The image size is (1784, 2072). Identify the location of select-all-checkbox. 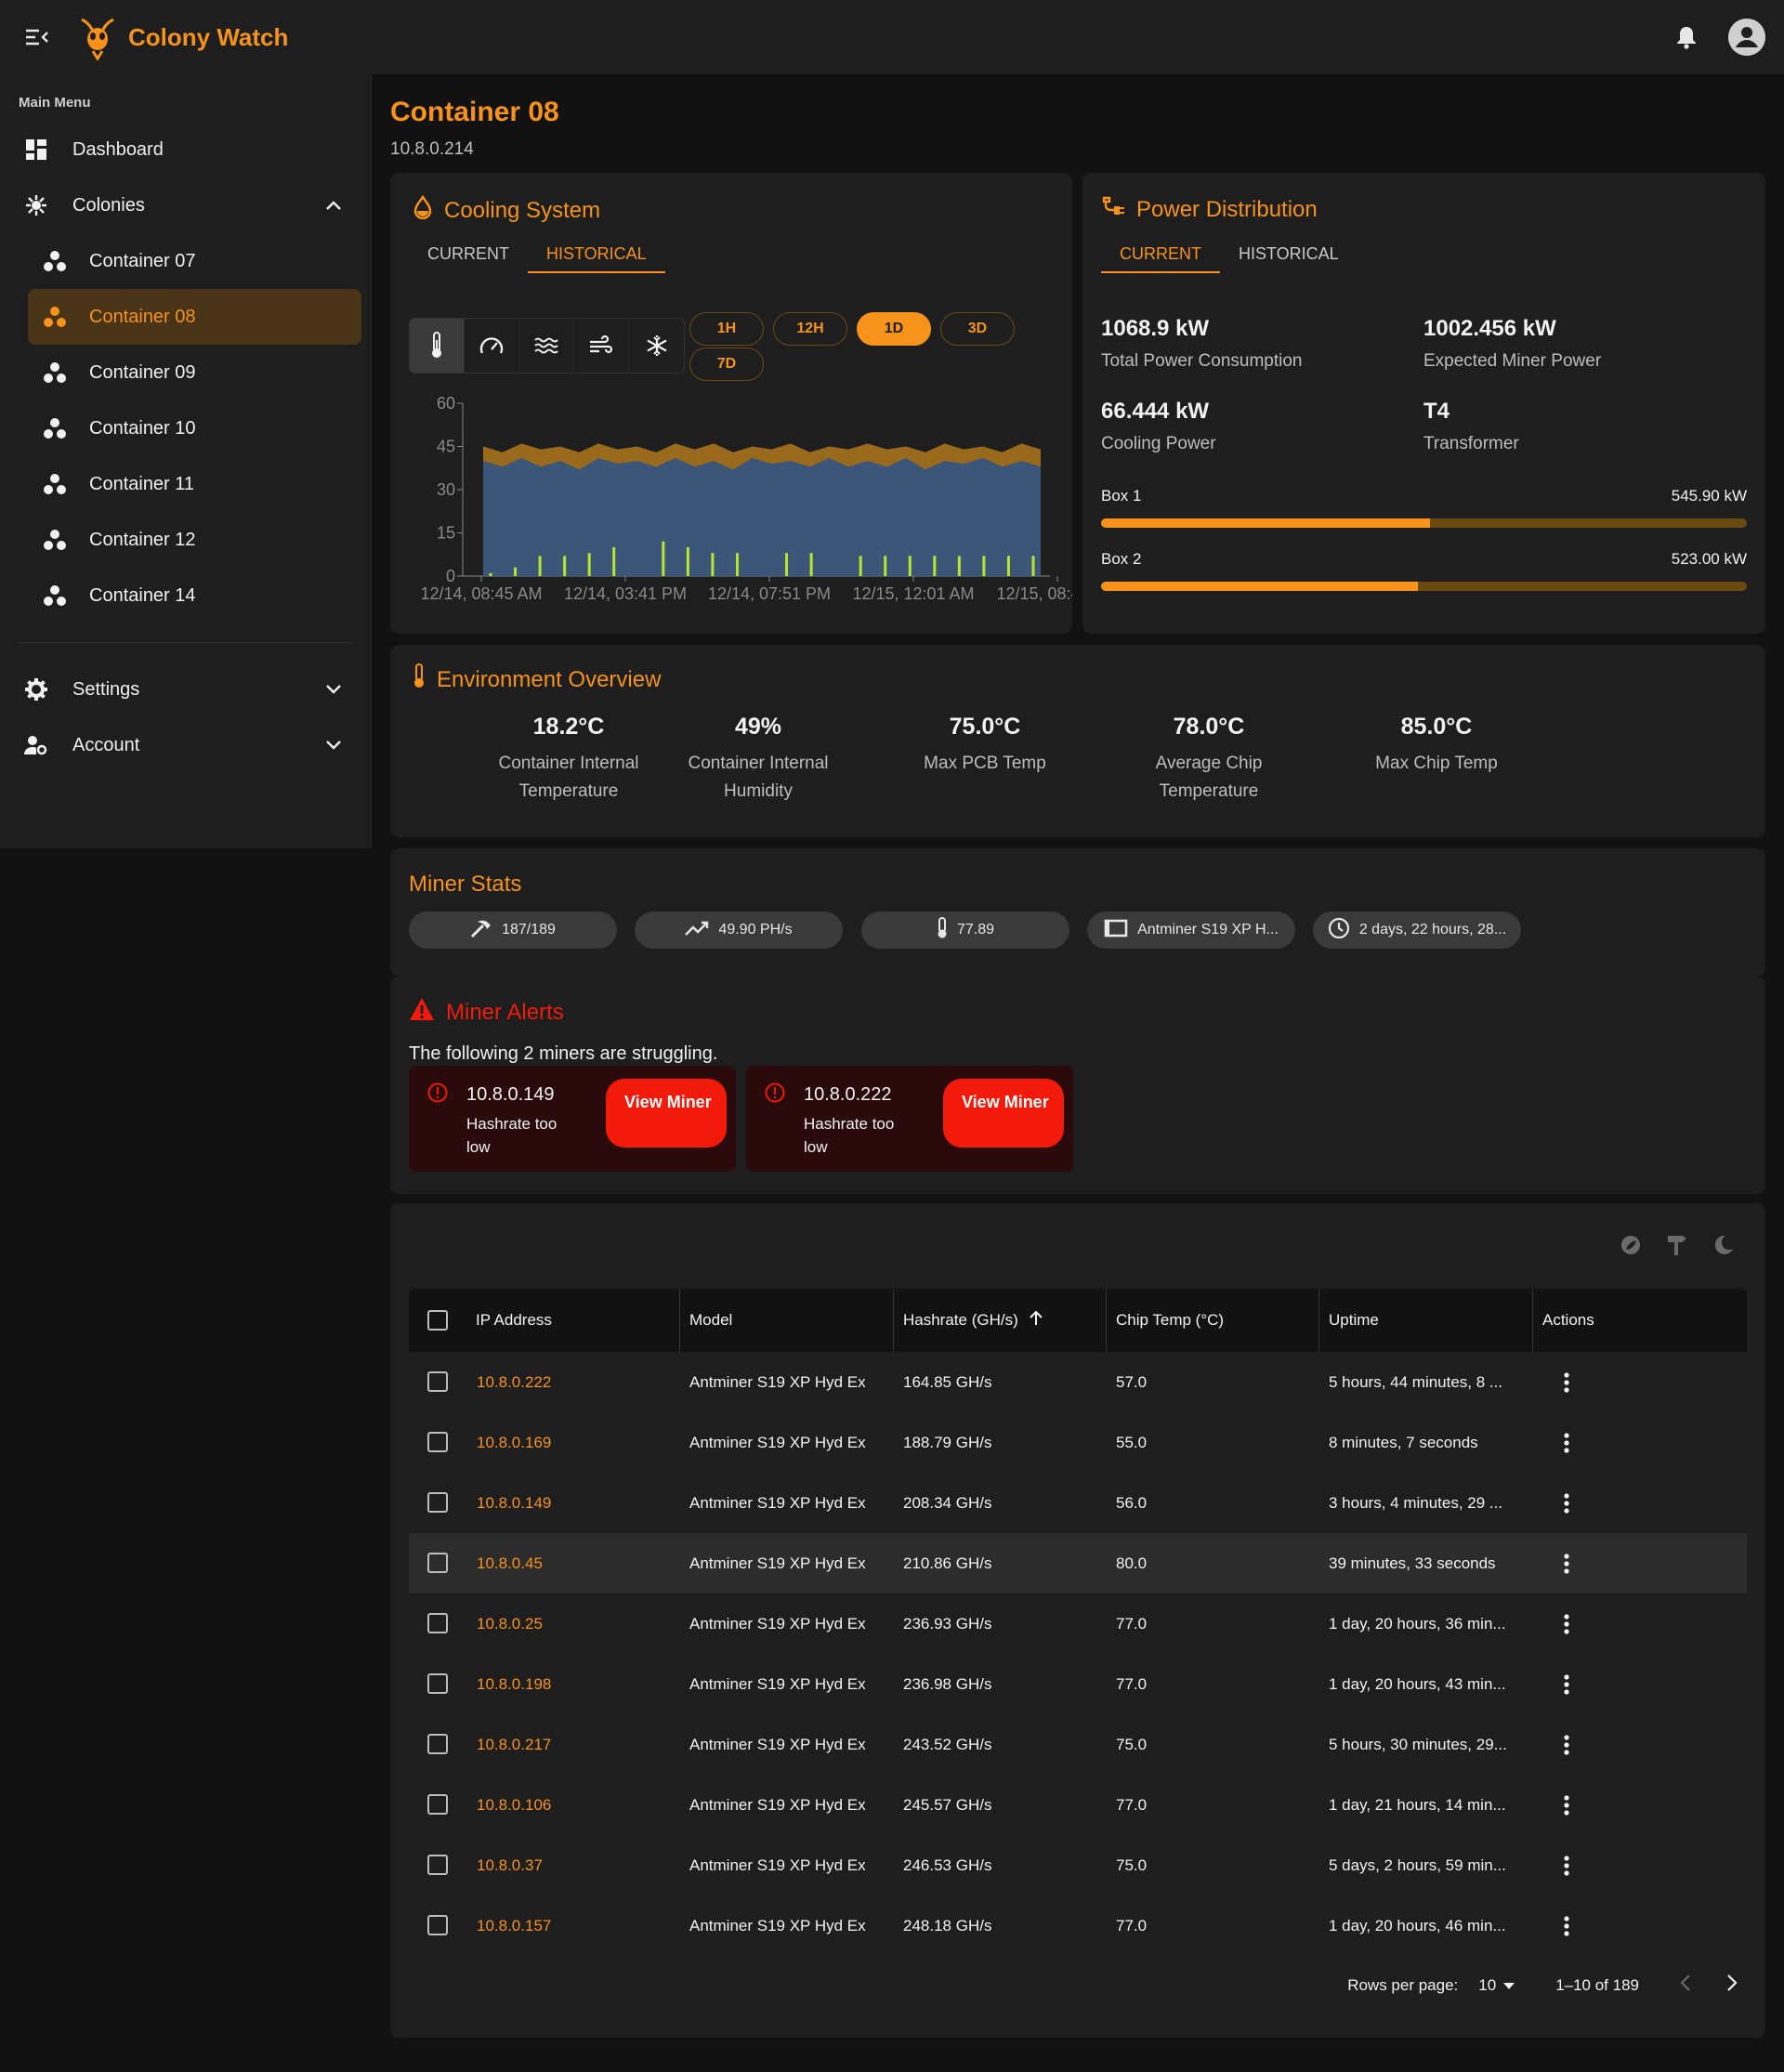
(437, 1320).